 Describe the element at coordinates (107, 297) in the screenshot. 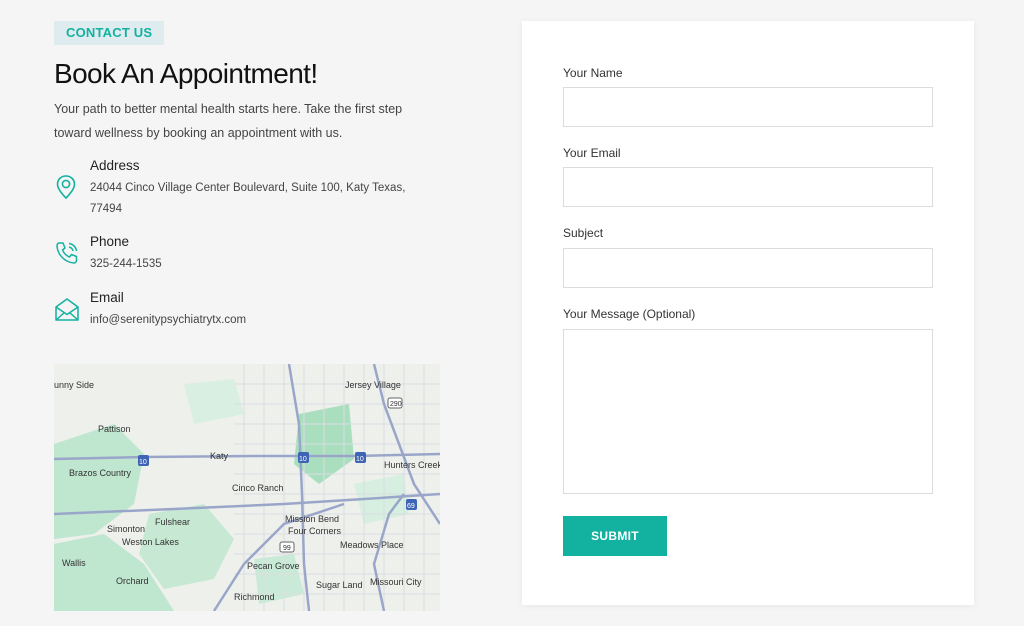

I see `email-label: Email` at that location.